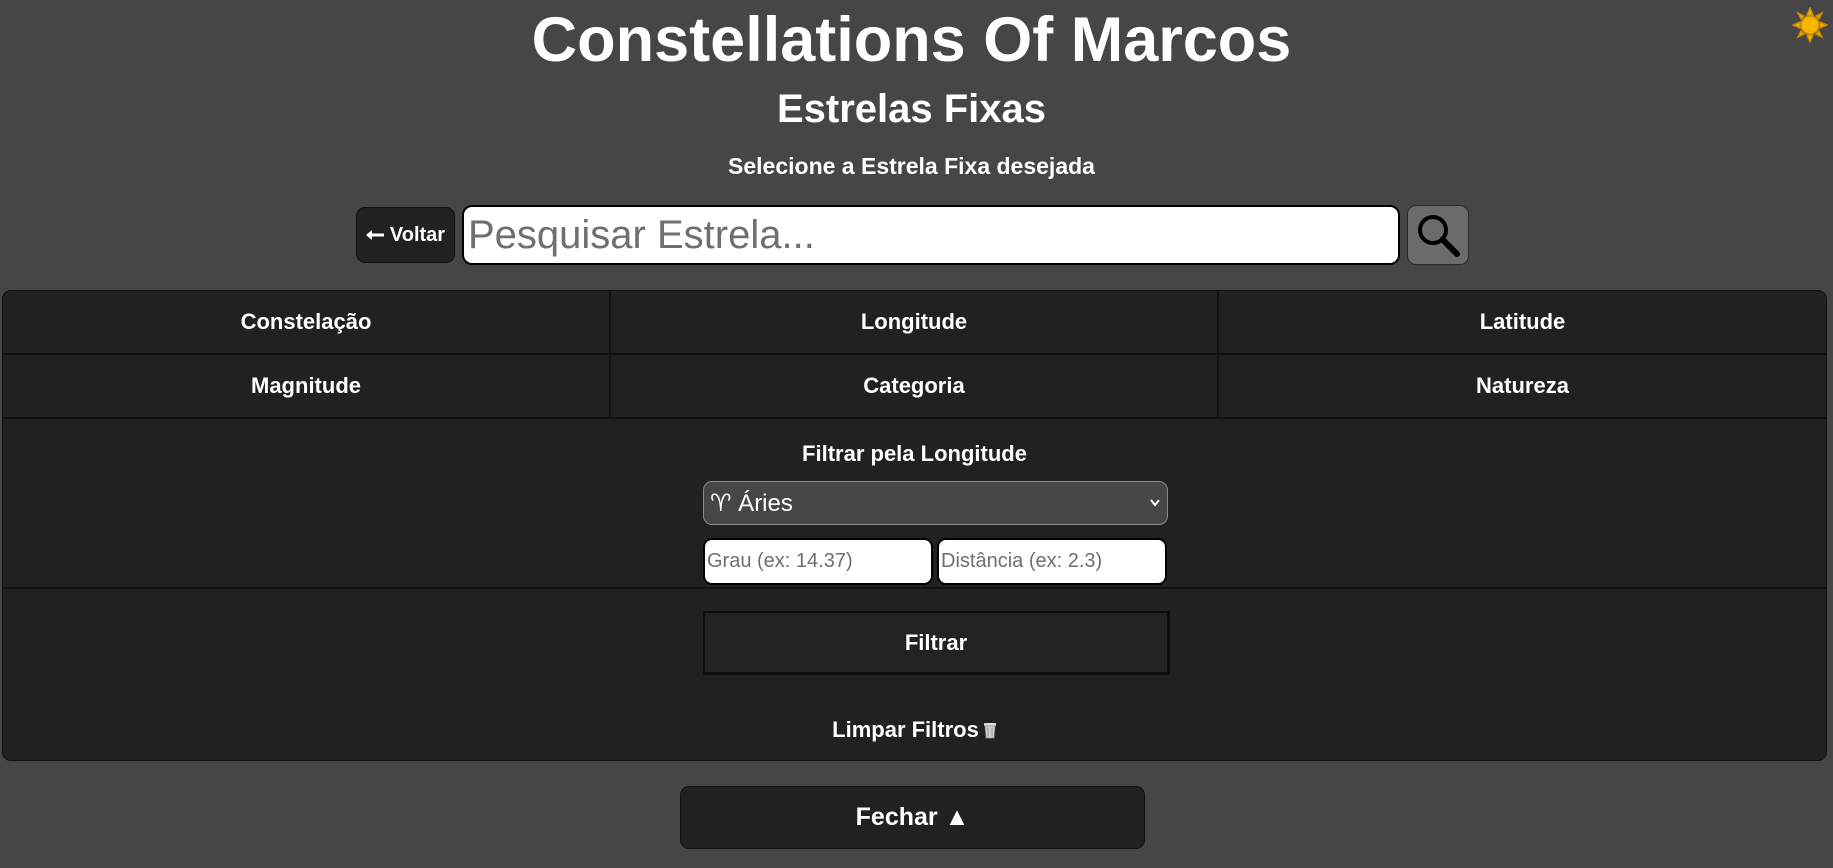 This screenshot has width=1833, height=868. I want to click on sun-icon, so click(1810, 25).